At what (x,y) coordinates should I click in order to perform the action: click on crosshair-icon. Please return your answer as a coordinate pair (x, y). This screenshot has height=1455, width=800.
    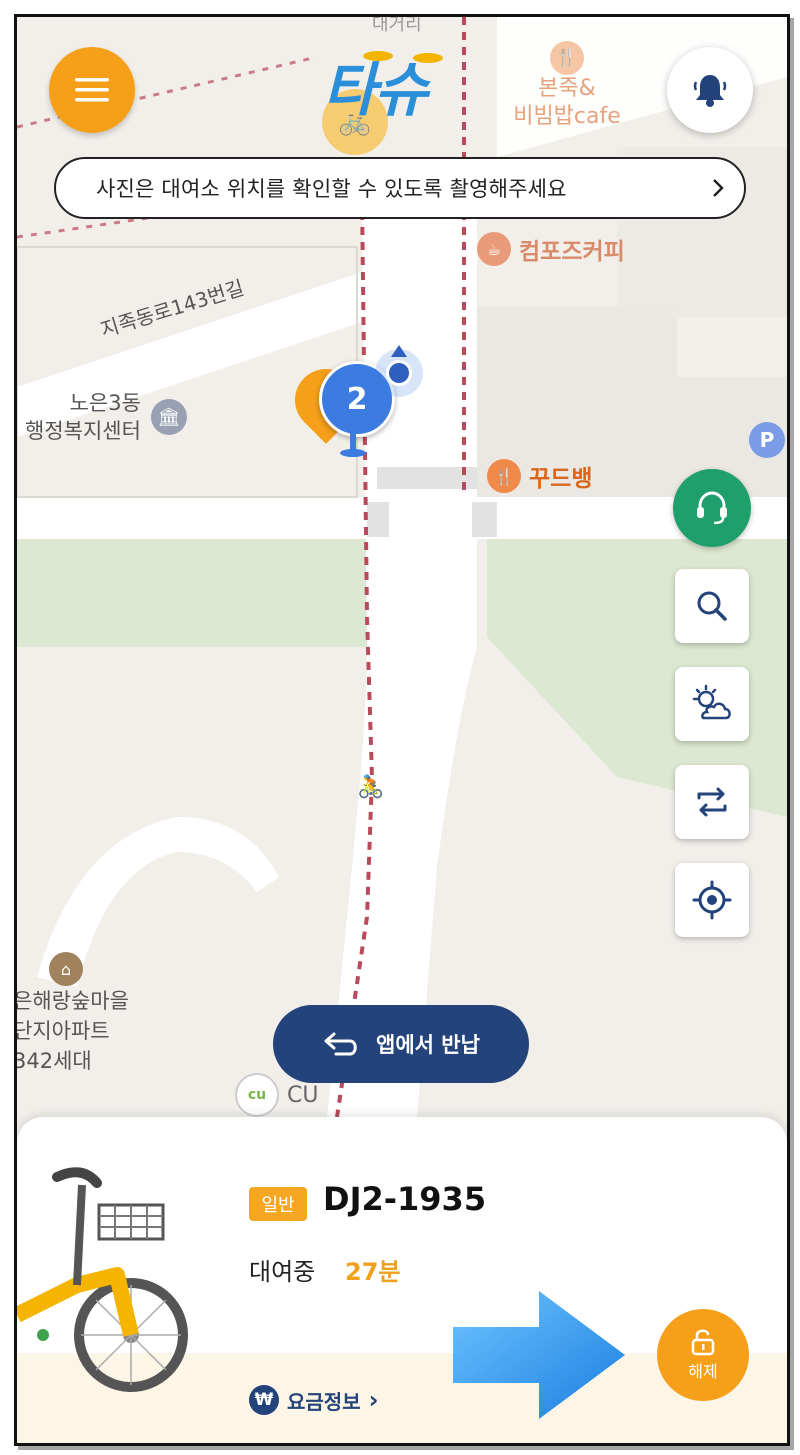
    Looking at the image, I should click on (712, 900).